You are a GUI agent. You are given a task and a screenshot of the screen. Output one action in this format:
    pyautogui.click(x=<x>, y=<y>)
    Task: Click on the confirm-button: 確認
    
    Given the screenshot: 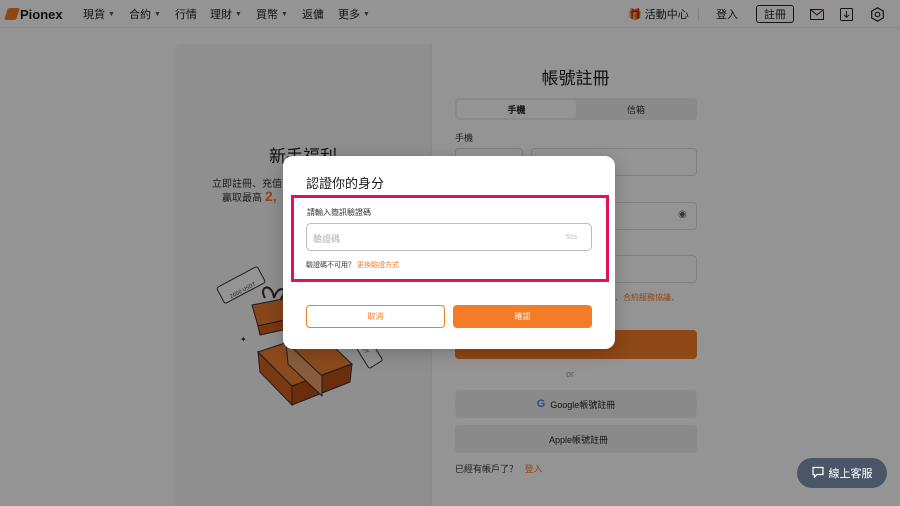 What is the action you would take?
    pyautogui.click(x=522, y=316)
    